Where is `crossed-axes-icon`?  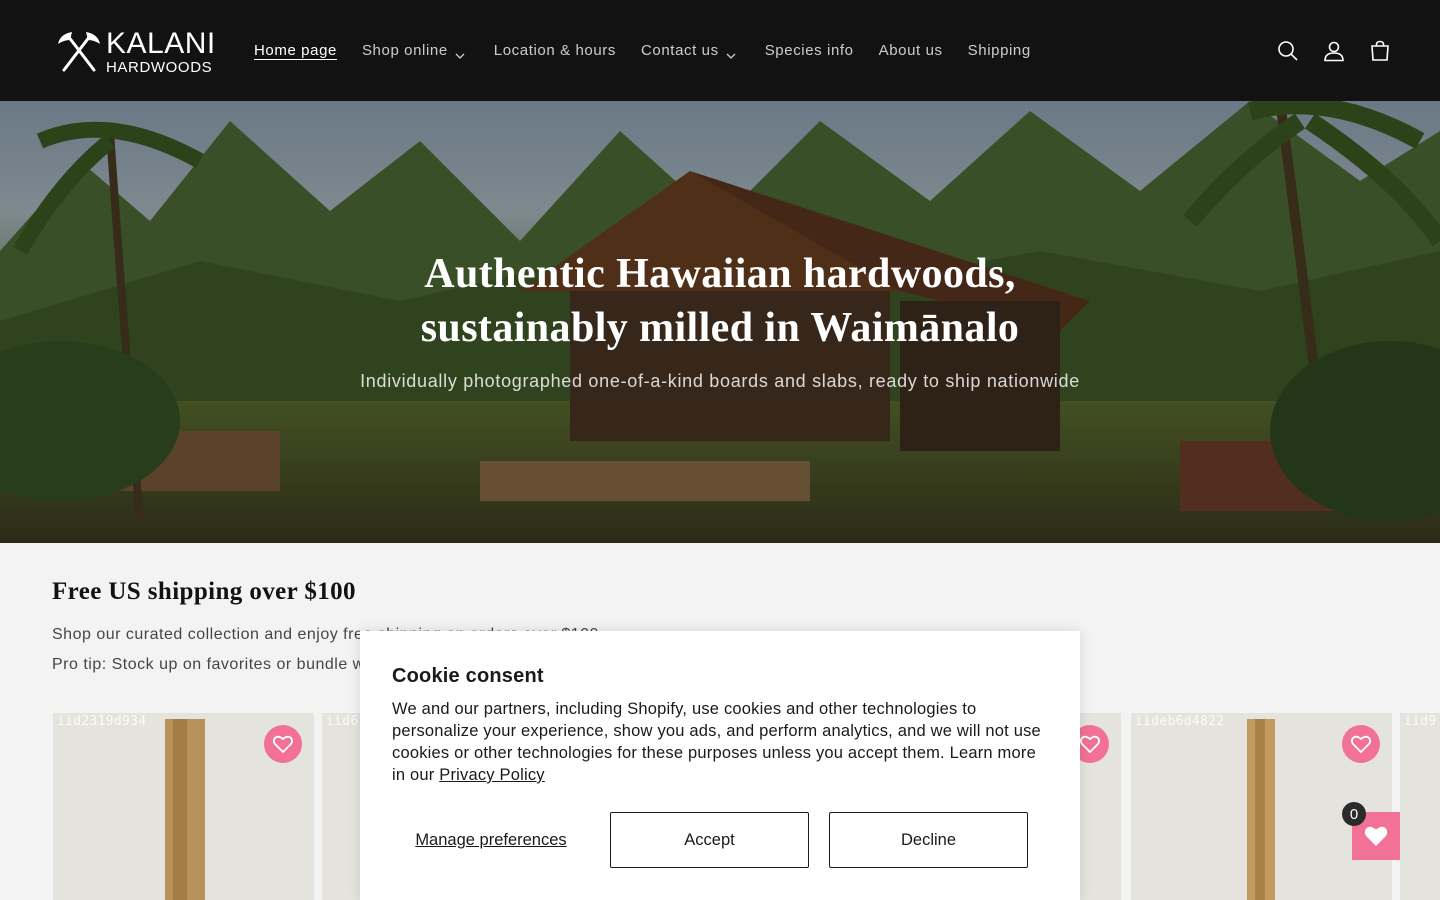 crossed-axes-icon is located at coordinates (79, 52).